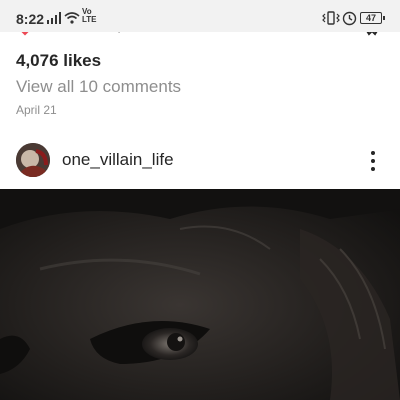 The height and width of the screenshot is (400, 400). Describe the element at coordinates (200, 16) in the screenshot. I see `status-bar: 8:22 Vo LTE 47` at that location.